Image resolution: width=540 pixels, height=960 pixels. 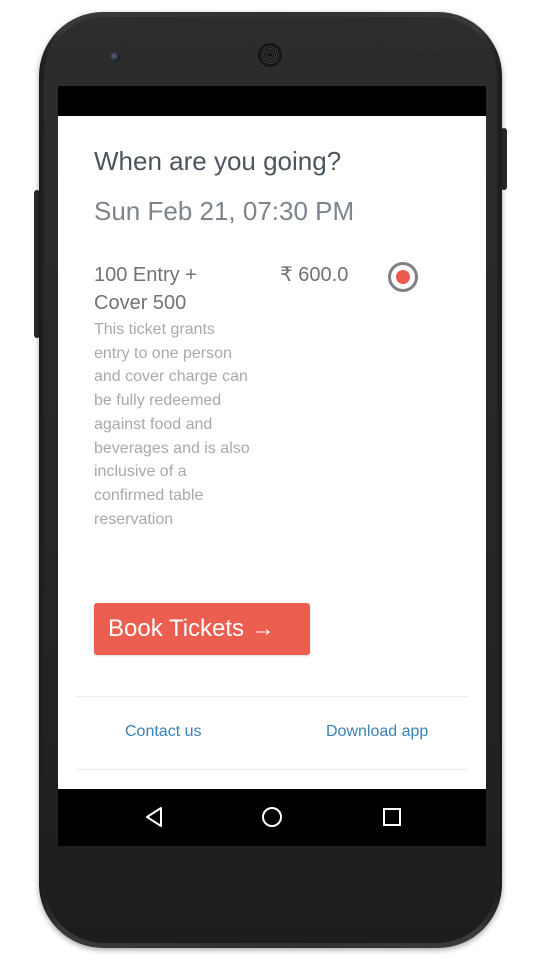 What do you see at coordinates (145, 289) in the screenshot?
I see `ticket-name: 100 Entry + Cover 500` at bounding box center [145, 289].